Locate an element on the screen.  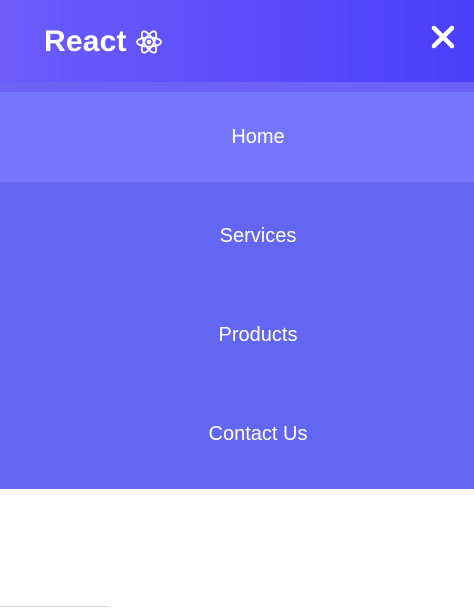
close-icon is located at coordinates (443, 37).